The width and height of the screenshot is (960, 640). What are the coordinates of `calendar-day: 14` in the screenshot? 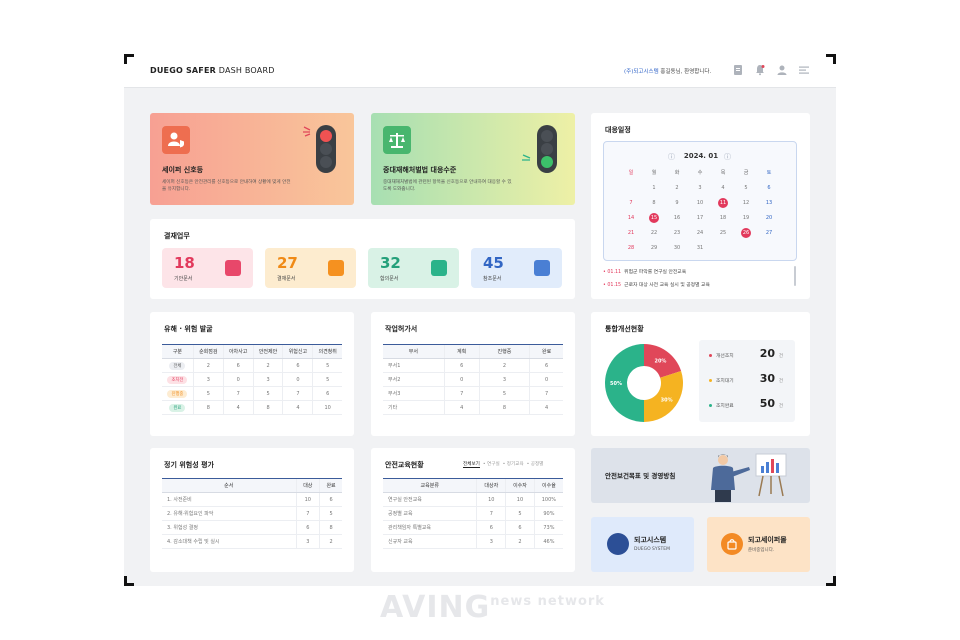 It's located at (631, 218).